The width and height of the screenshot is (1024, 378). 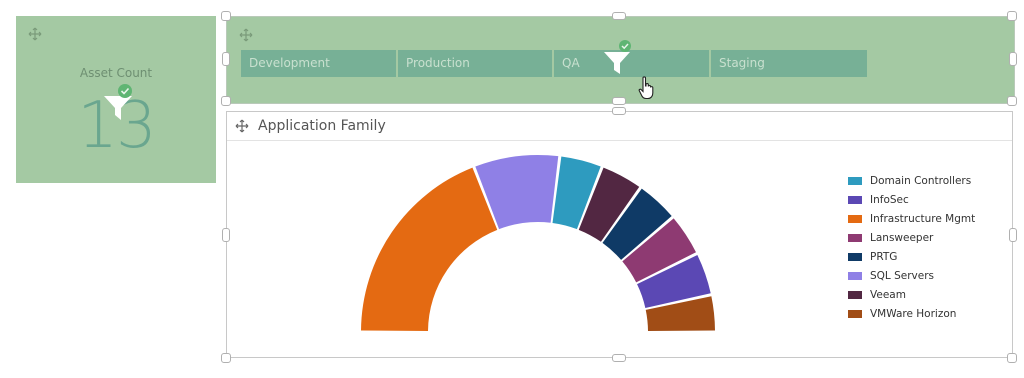 I want to click on hand-pointer-icon, so click(x=647, y=90).